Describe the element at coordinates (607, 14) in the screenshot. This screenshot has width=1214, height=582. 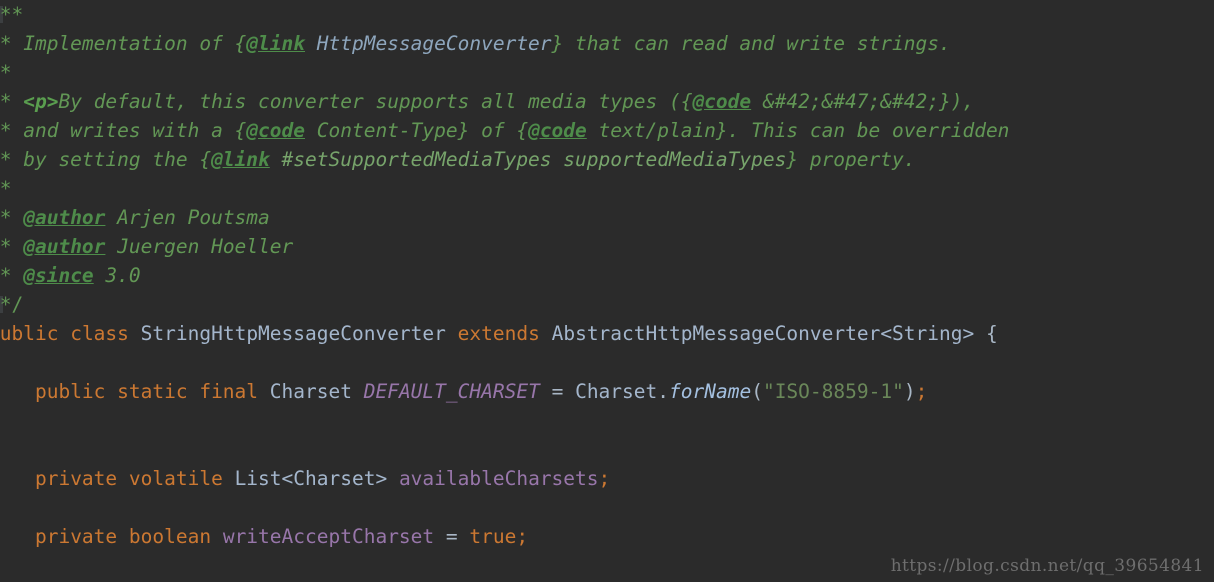
I see `code-line-javadoc-open: /**` at that location.